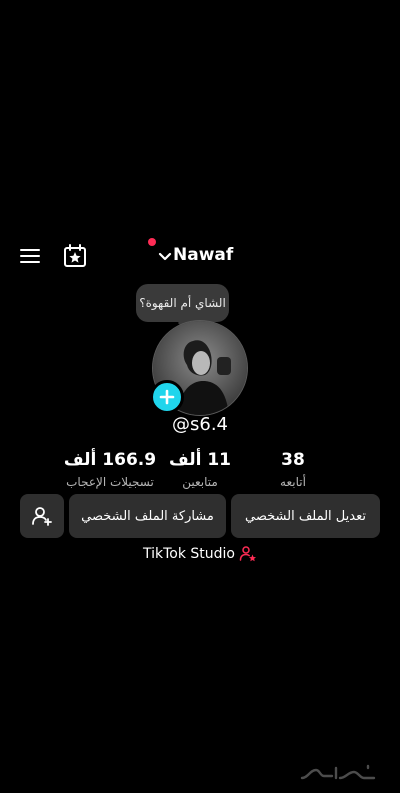 Image resolution: width=400 pixels, height=793 pixels. I want to click on tiktok-studio-link: TikTok Studio, so click(200, 554).